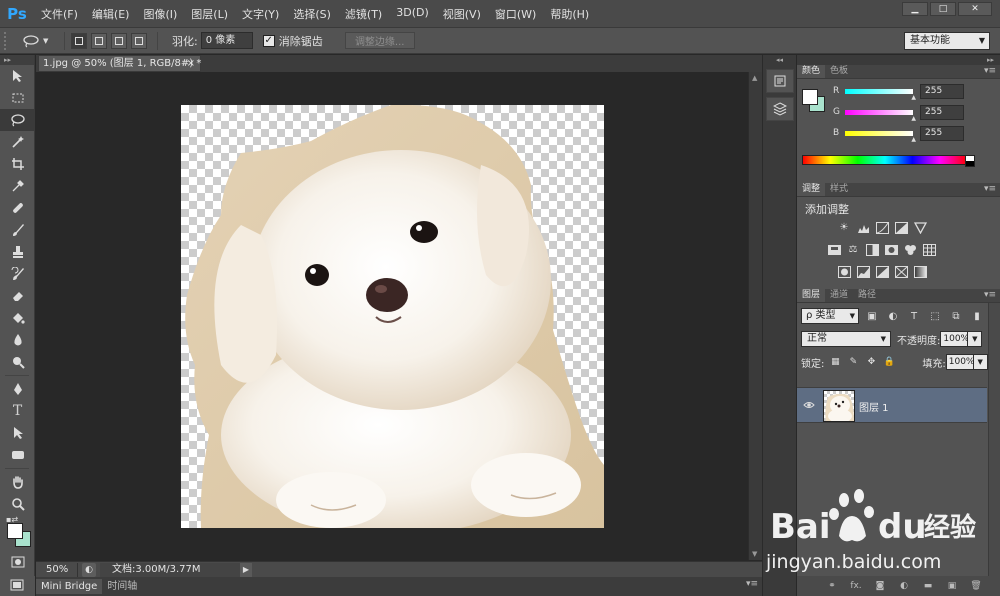 The image size is (1000, 596). What do you see at coordinates (515, 14) in the screenshot?
I see `menu-window: 窗口(W)` at bounding box center [515, 14].